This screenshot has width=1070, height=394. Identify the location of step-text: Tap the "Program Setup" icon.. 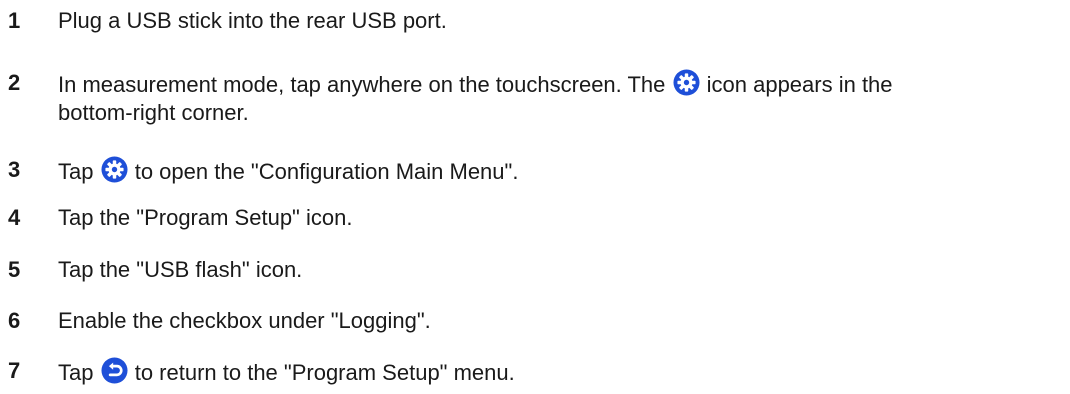
(205, 217).